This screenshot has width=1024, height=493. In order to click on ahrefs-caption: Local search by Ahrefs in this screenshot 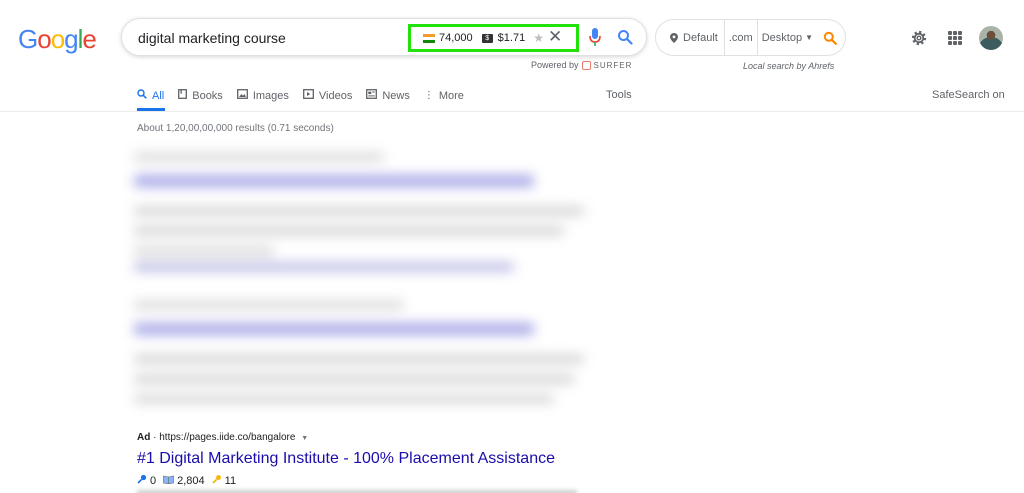, I will do `click(789, 66)`.